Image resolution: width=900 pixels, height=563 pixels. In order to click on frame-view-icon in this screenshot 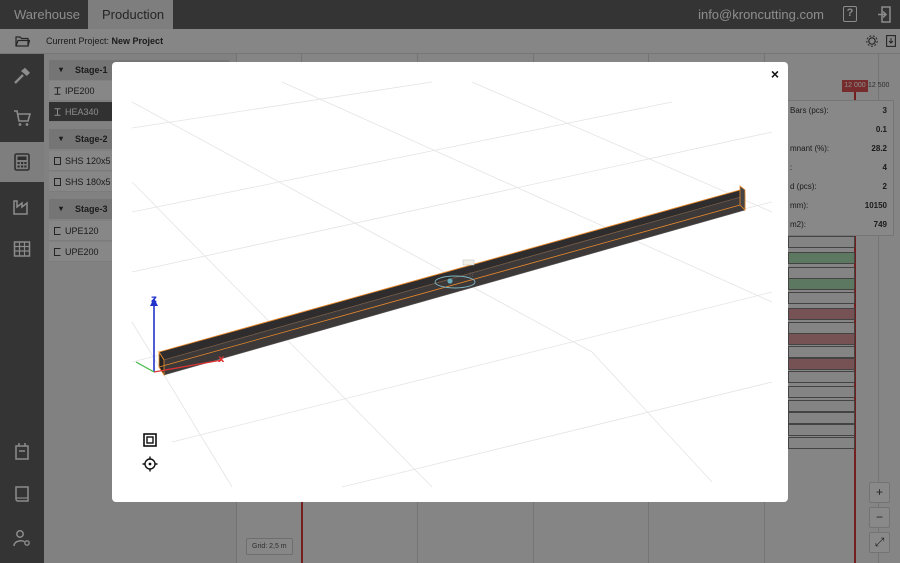, I will do `click(150, 440)`.